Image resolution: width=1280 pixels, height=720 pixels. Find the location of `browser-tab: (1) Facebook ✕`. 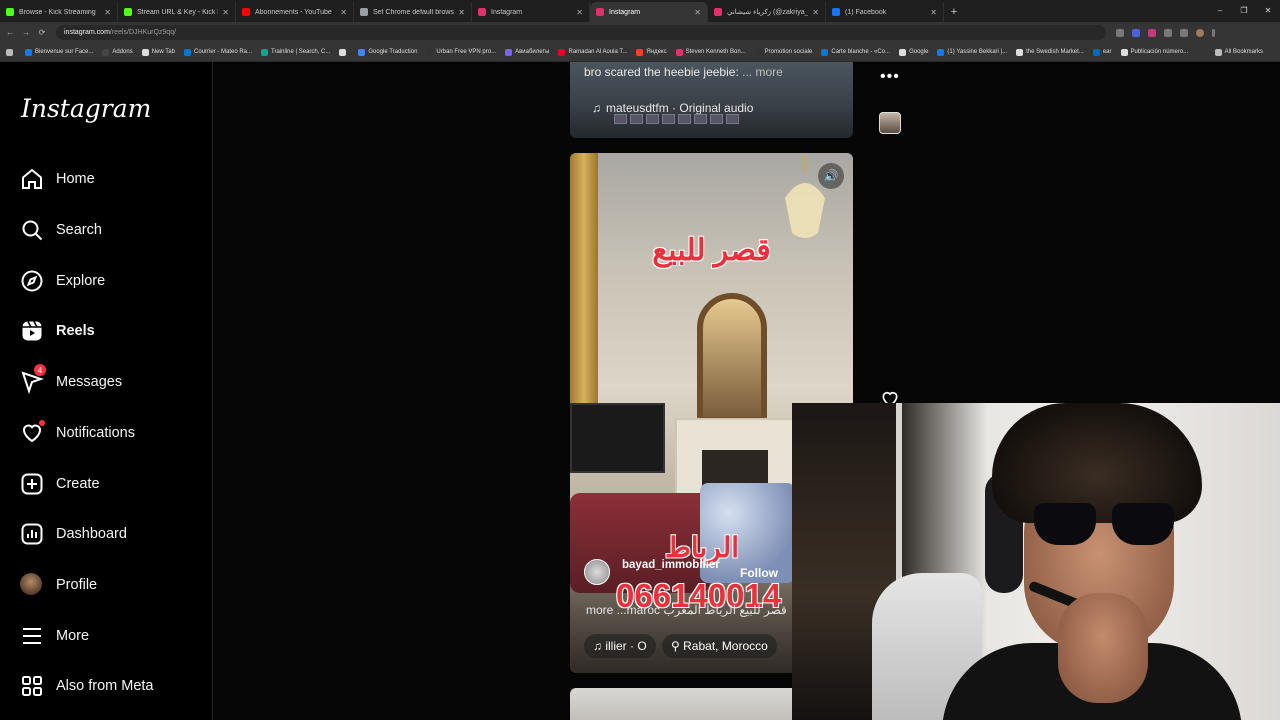

browser-tab: (1) Facebook ✕ is located at coordinates (885, 12).